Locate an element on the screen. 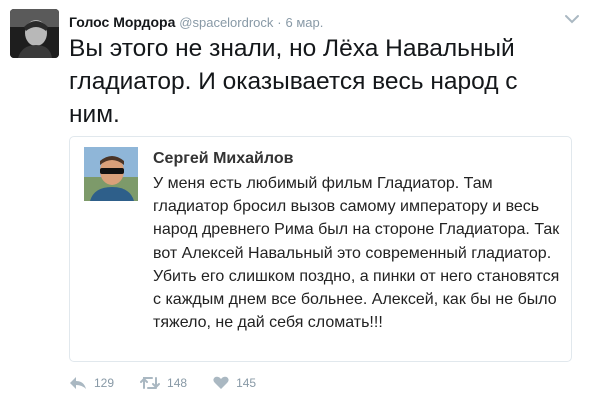 The width and height of the screenshot is (594, 403). like-count: 145 is located at coordinates (246, 383).